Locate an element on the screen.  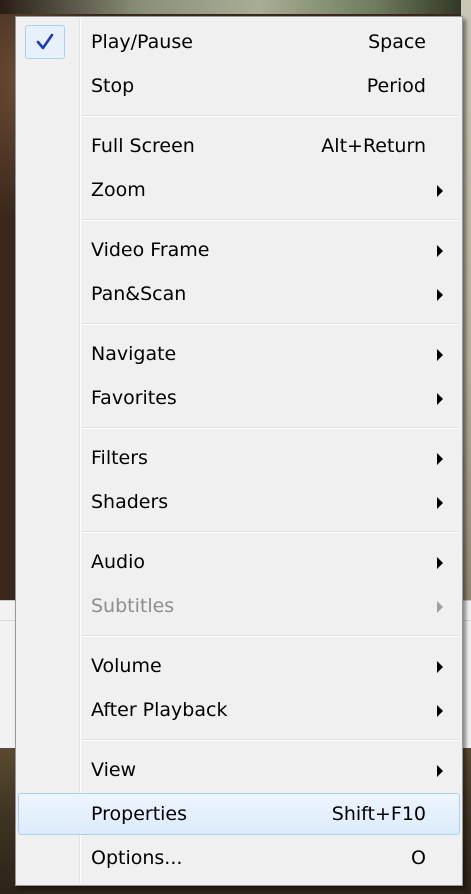
menu-item-volume: Volume is located at coordinates (239, 666).